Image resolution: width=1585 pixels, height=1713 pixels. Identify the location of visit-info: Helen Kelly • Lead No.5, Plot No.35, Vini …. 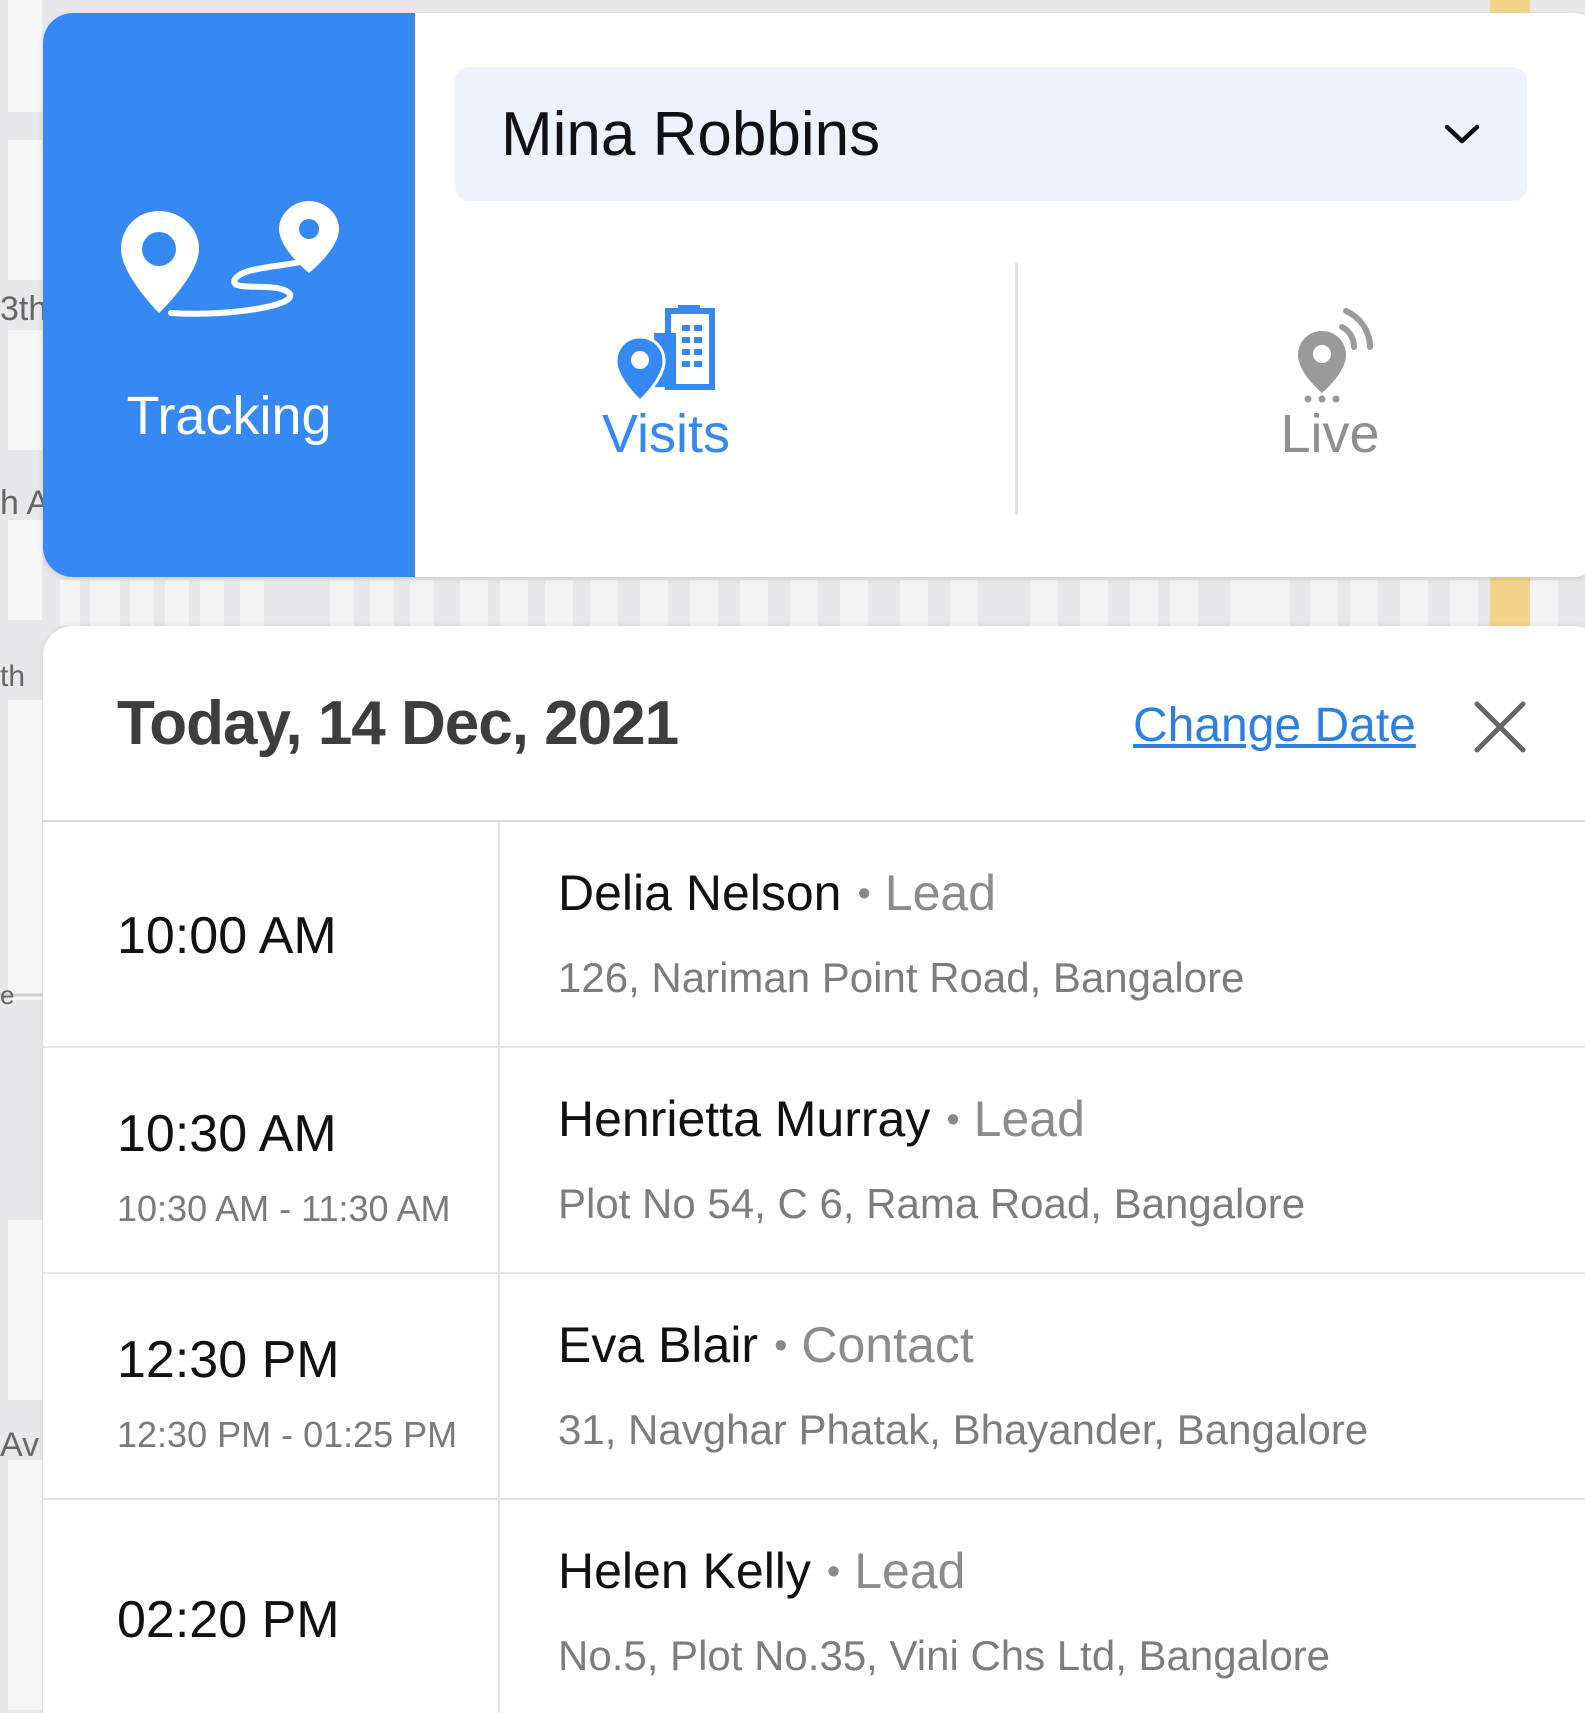
(1071, 1606).